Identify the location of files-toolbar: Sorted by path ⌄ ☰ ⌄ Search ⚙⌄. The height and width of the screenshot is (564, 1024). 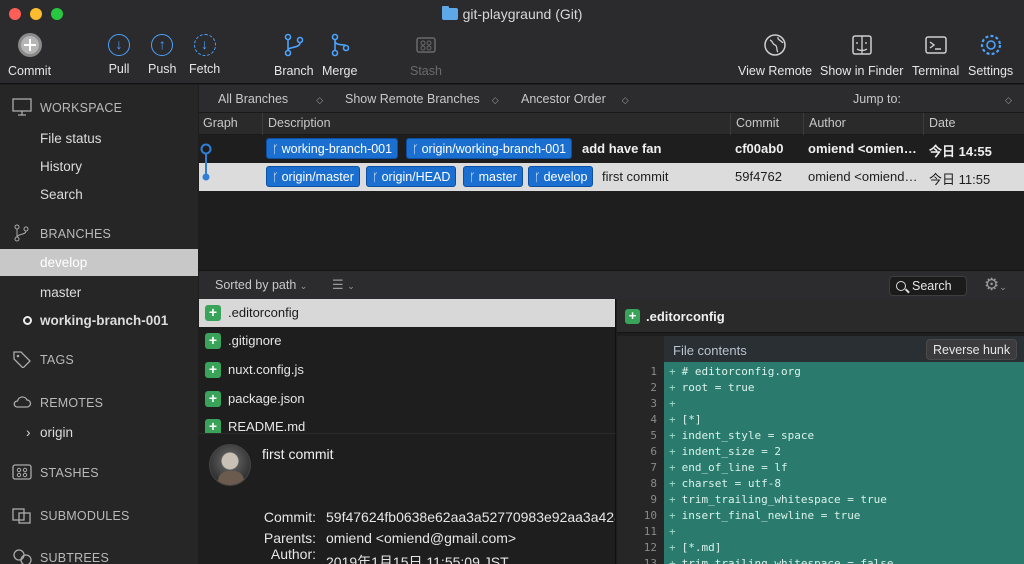
(611, 284).